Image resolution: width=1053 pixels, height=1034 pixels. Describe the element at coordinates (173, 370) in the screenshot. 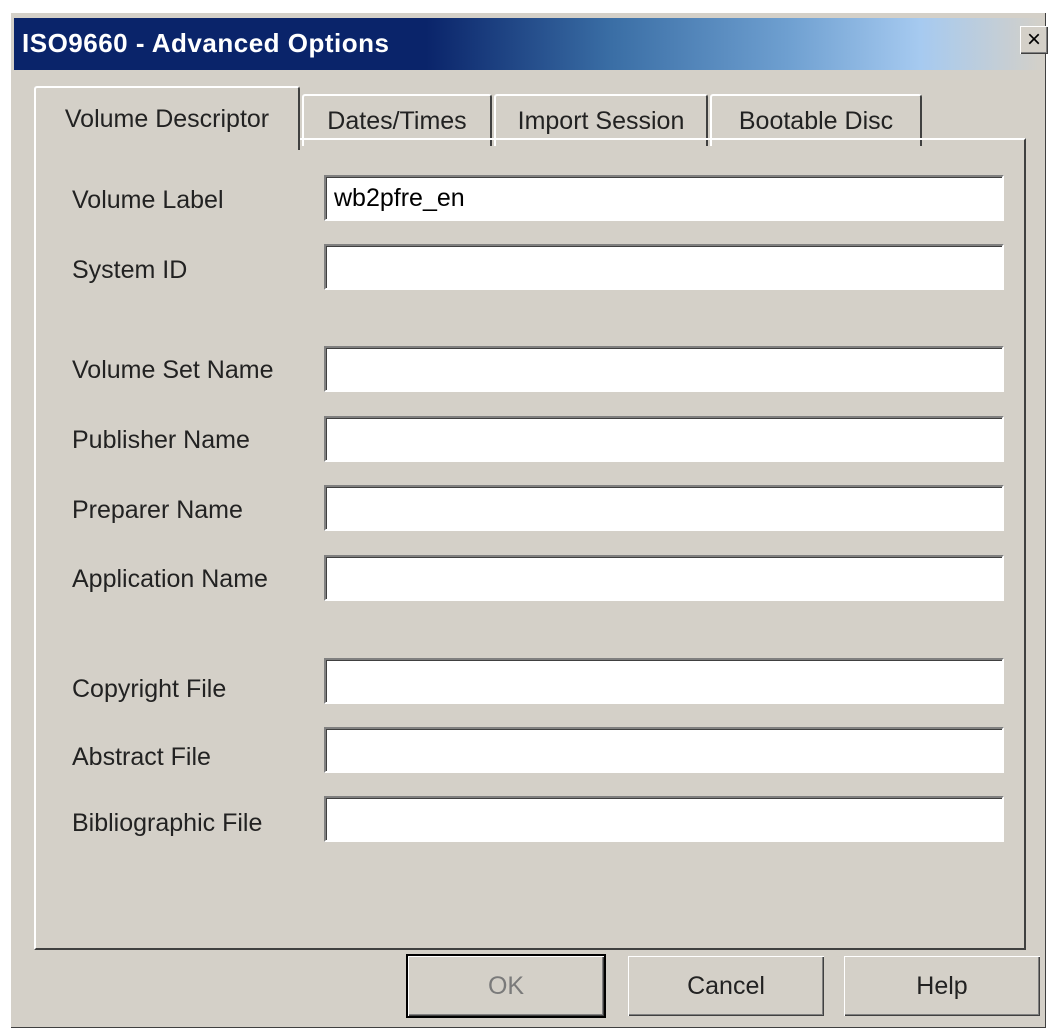

I see `volume-set-name-label: Volume Set Name` at that location.